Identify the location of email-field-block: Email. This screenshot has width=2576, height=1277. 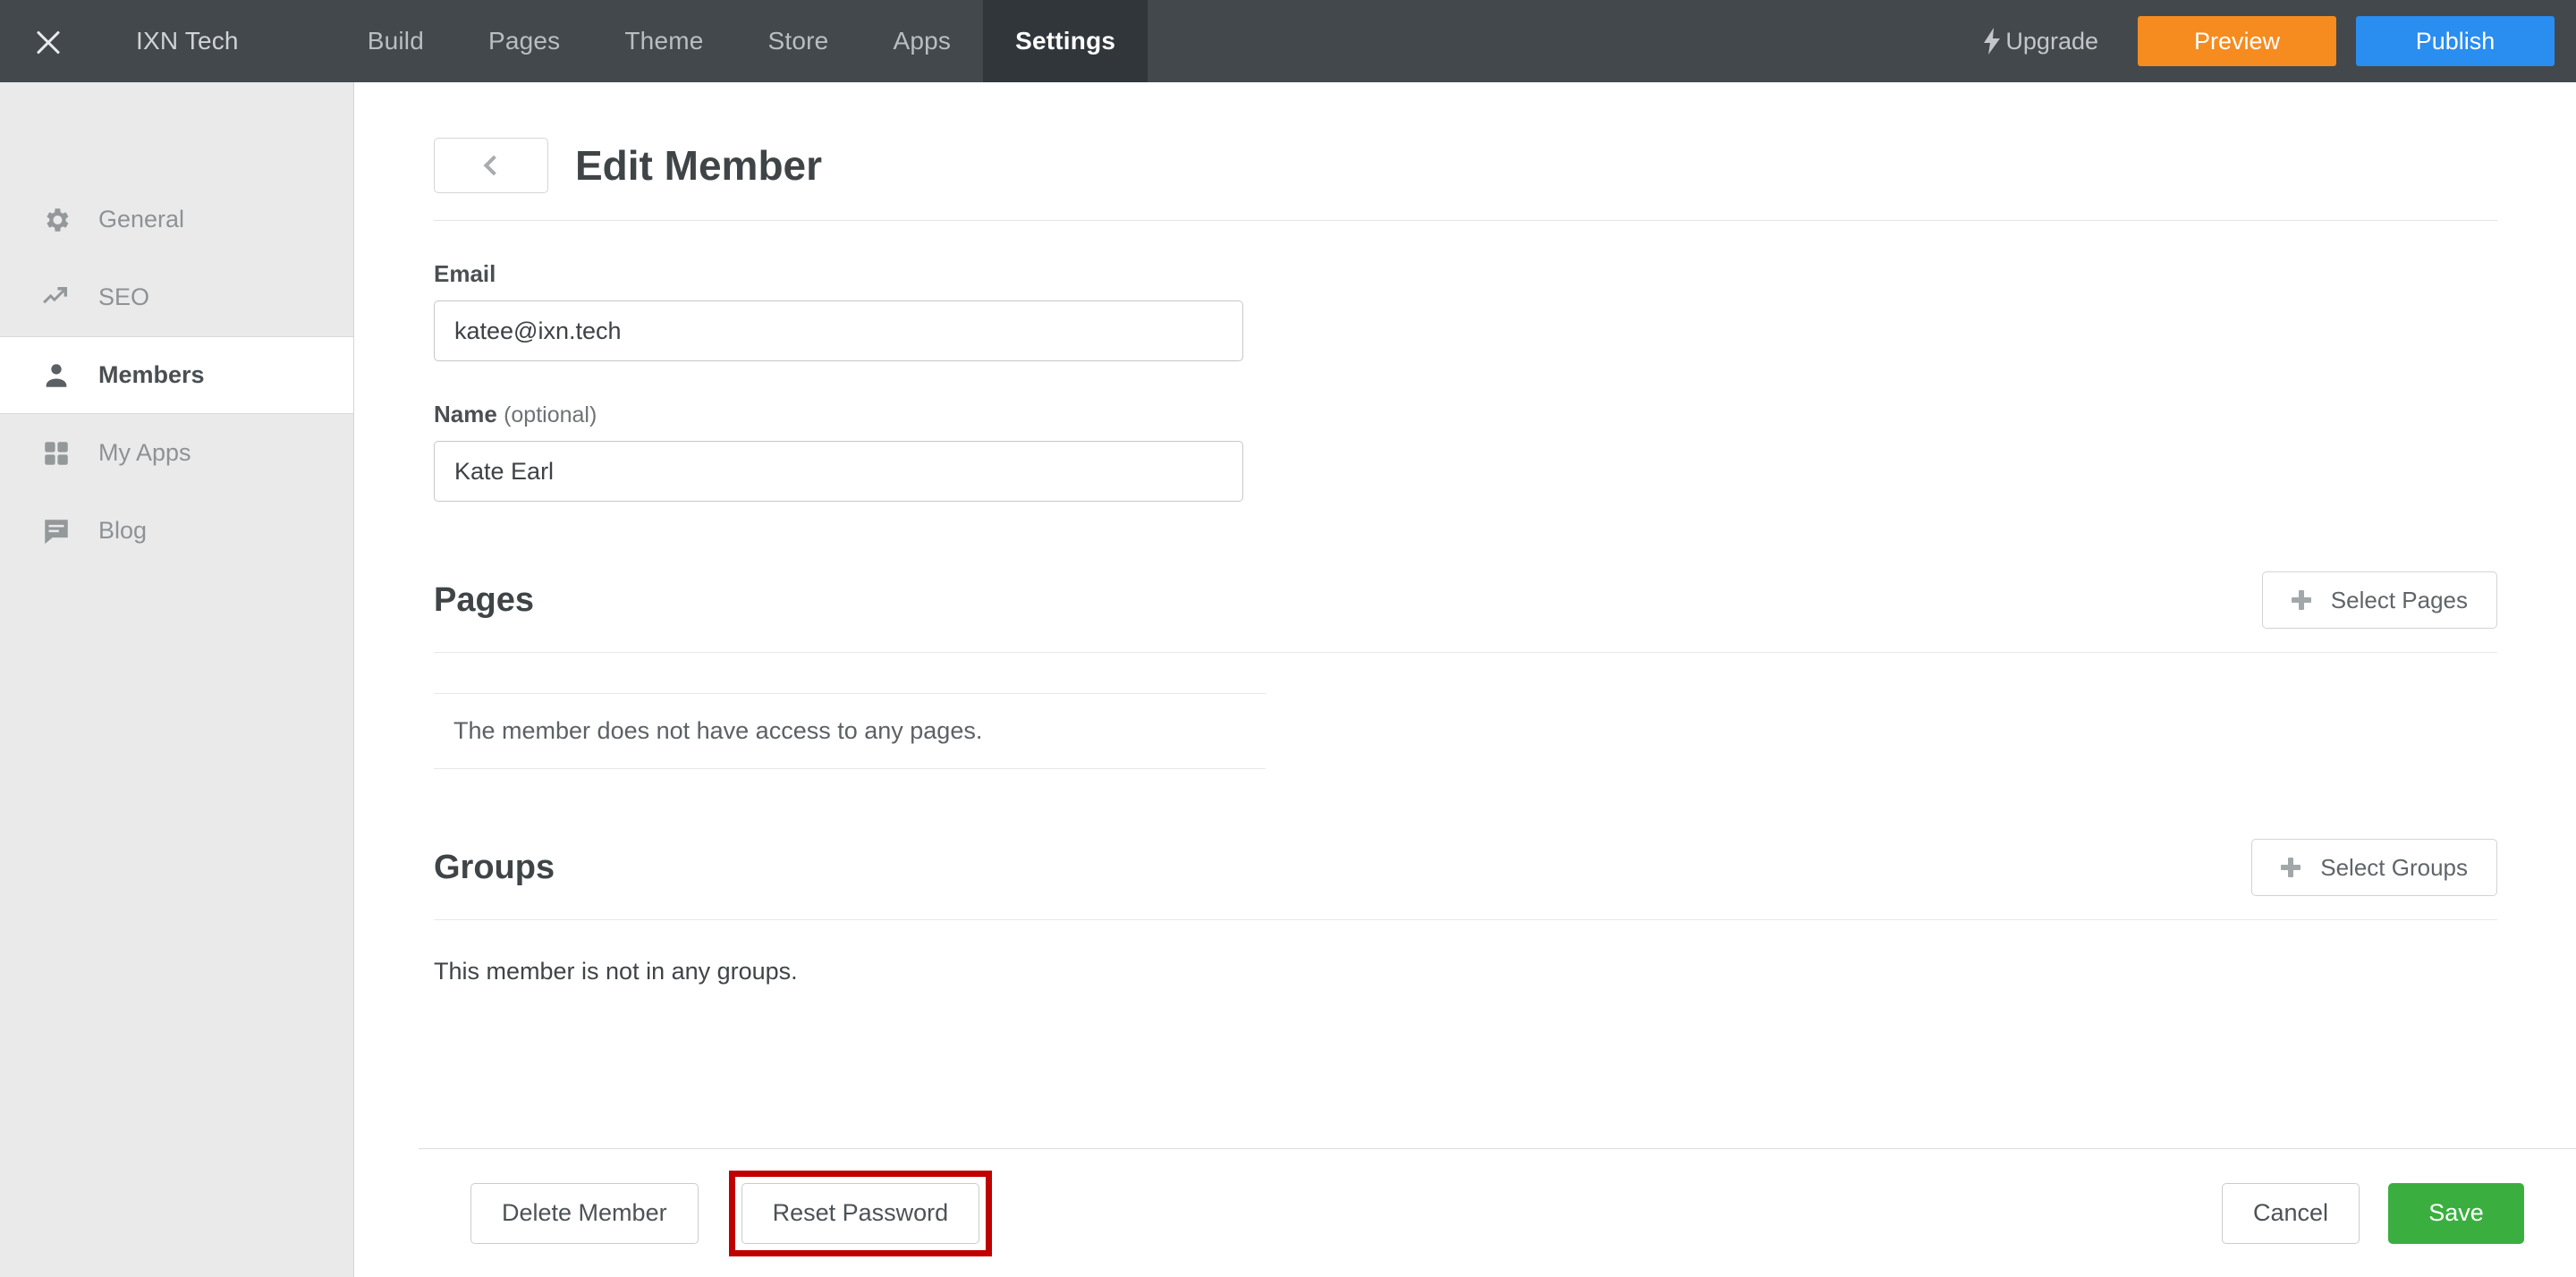
(1465, 310).